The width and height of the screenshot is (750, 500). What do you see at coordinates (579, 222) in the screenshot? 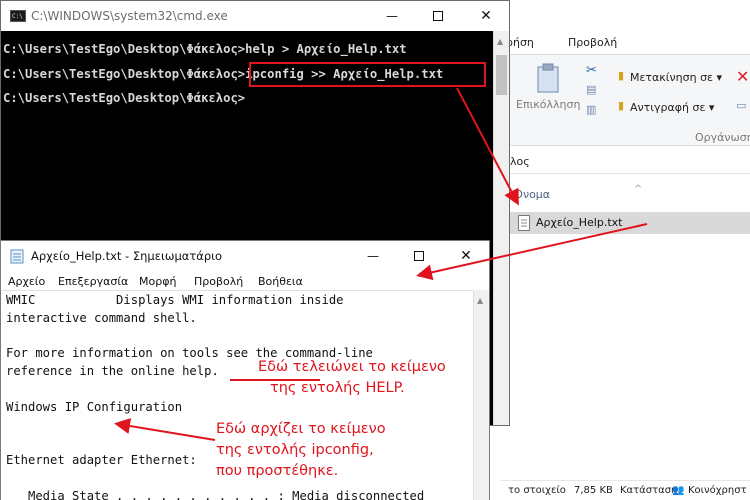
I see `file-name: Αρχείο_Help.txt` at bounding box center [579, 222].